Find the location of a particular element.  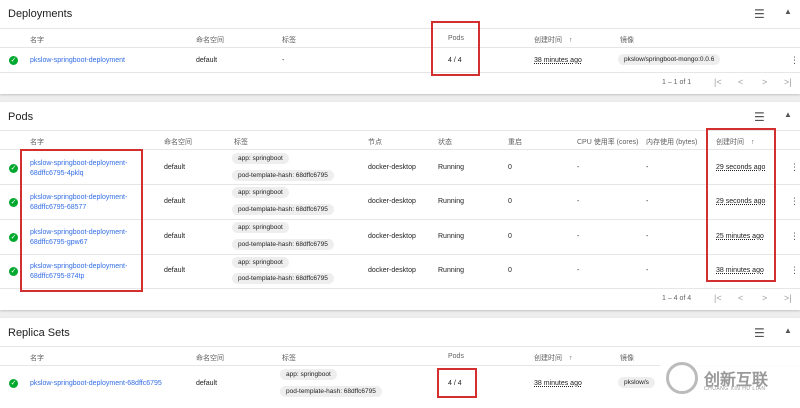

labels-value: - is located at coordinates (283, 60).